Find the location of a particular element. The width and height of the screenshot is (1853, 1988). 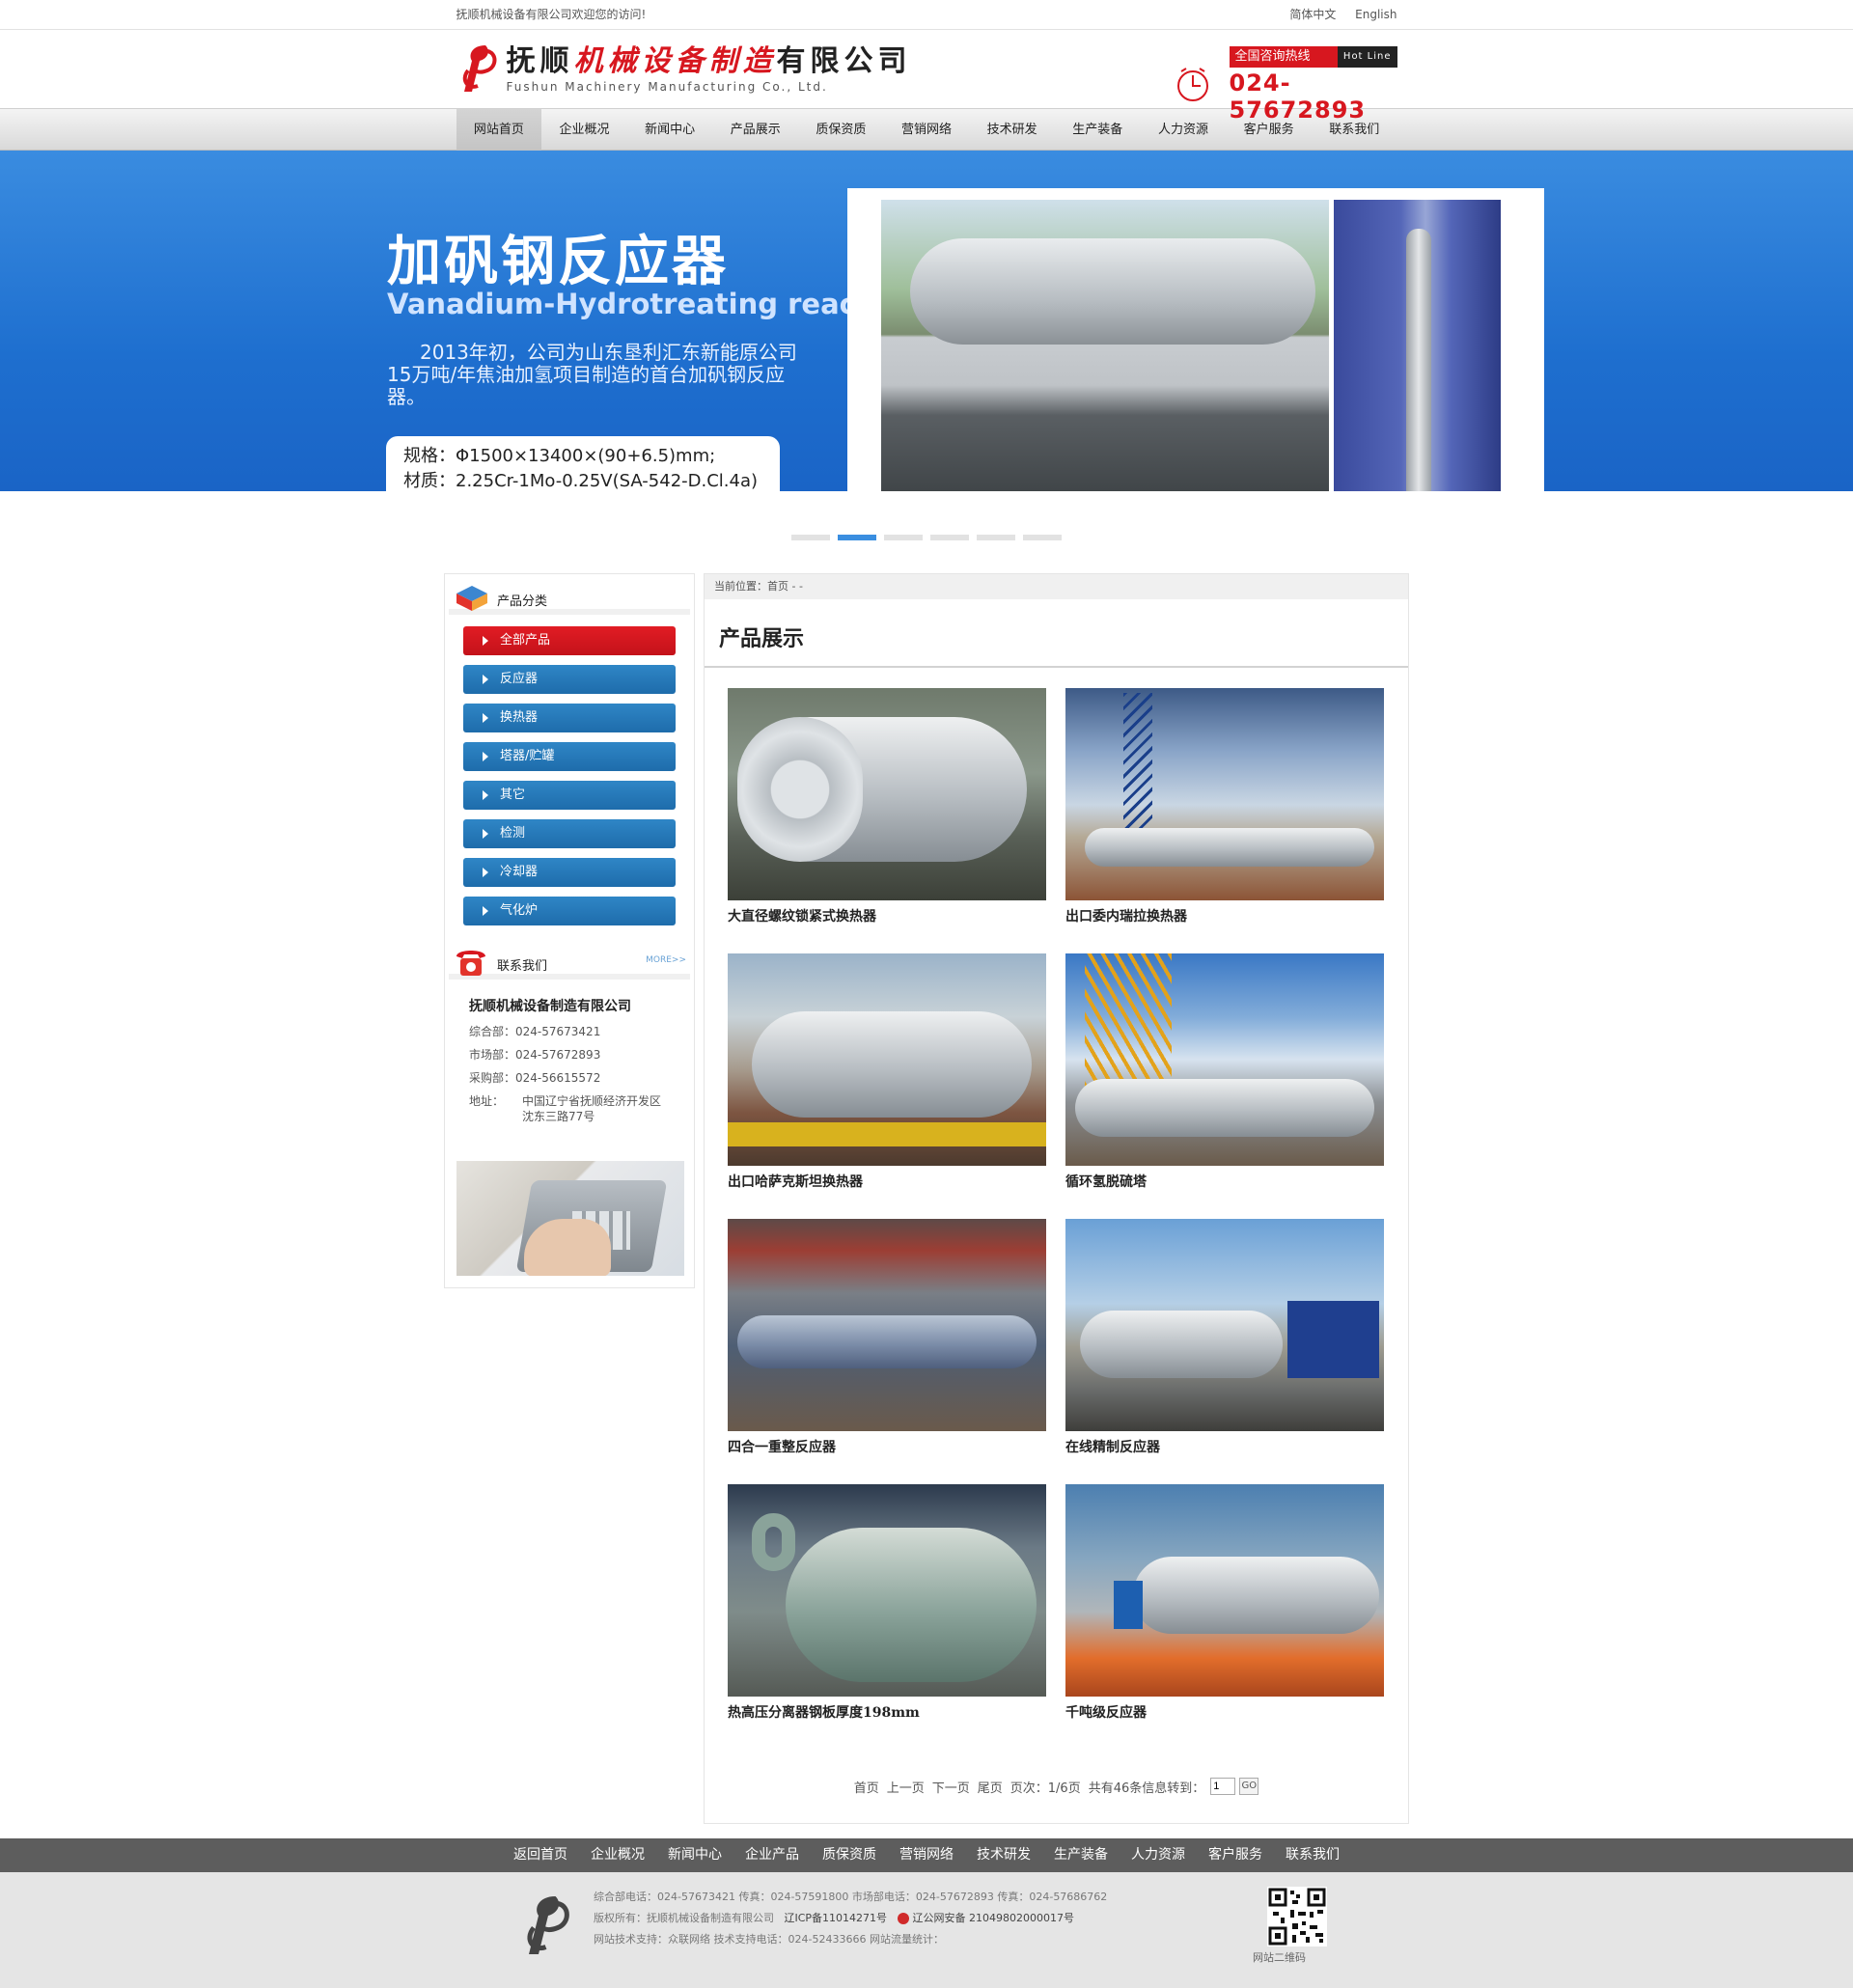

product-card: 热高压分离器钢板厚度198mm is located at coordinates (887, 1617).